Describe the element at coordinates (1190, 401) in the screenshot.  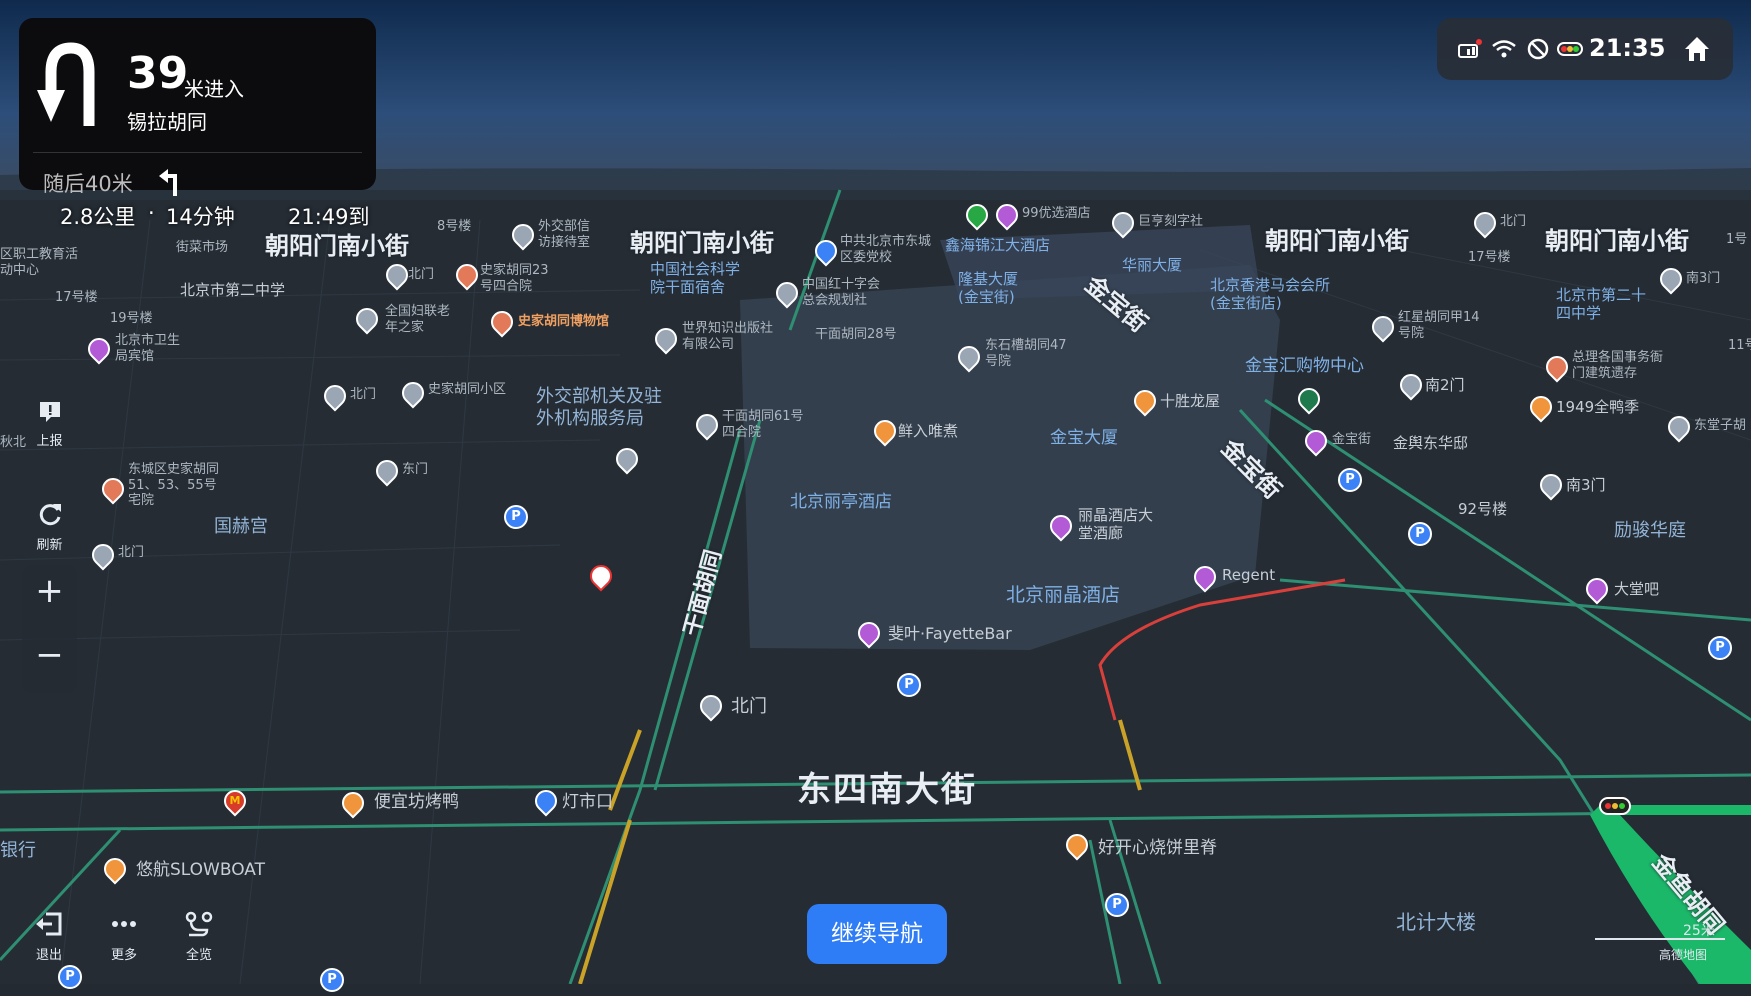
I see `poi-label: 十胜龙屋` at that location.